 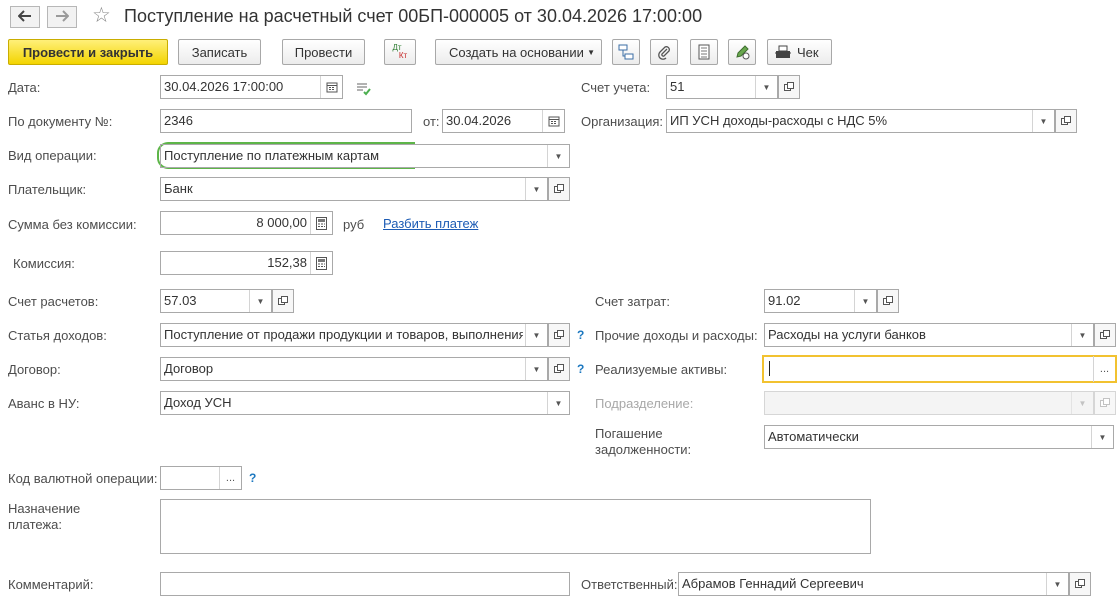 I want to click on post-and-close-button: Провести и закрыть, so click(x=88, y=52).